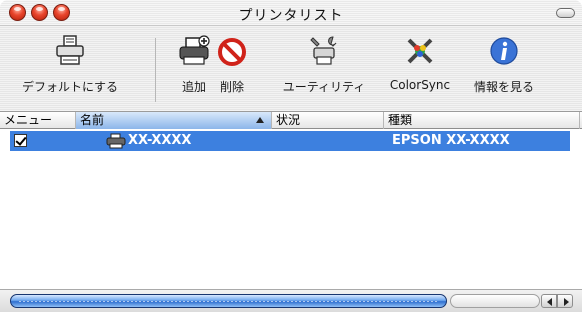 The width and height of the screenshot is (582, 312). What do you see at coordinates (504, 51) in the screenshot?
I see `info-icon` at bounding box center [504, 51].